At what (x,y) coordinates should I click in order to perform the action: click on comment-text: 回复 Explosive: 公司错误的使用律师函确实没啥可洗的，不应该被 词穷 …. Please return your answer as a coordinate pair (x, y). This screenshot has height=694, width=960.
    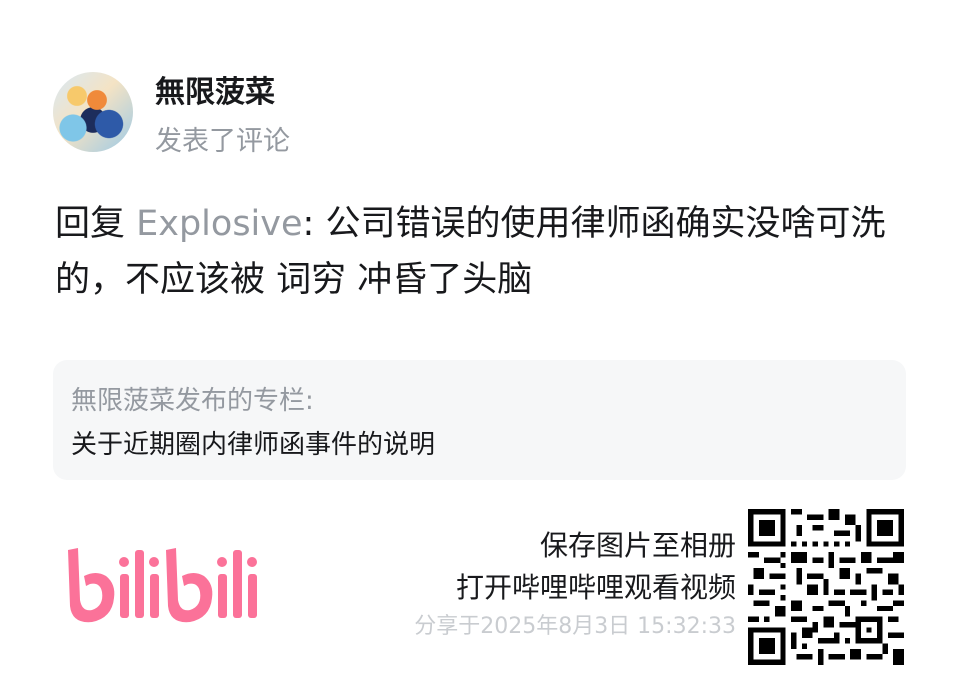
    Looking at the image, I should click on (485, 252).